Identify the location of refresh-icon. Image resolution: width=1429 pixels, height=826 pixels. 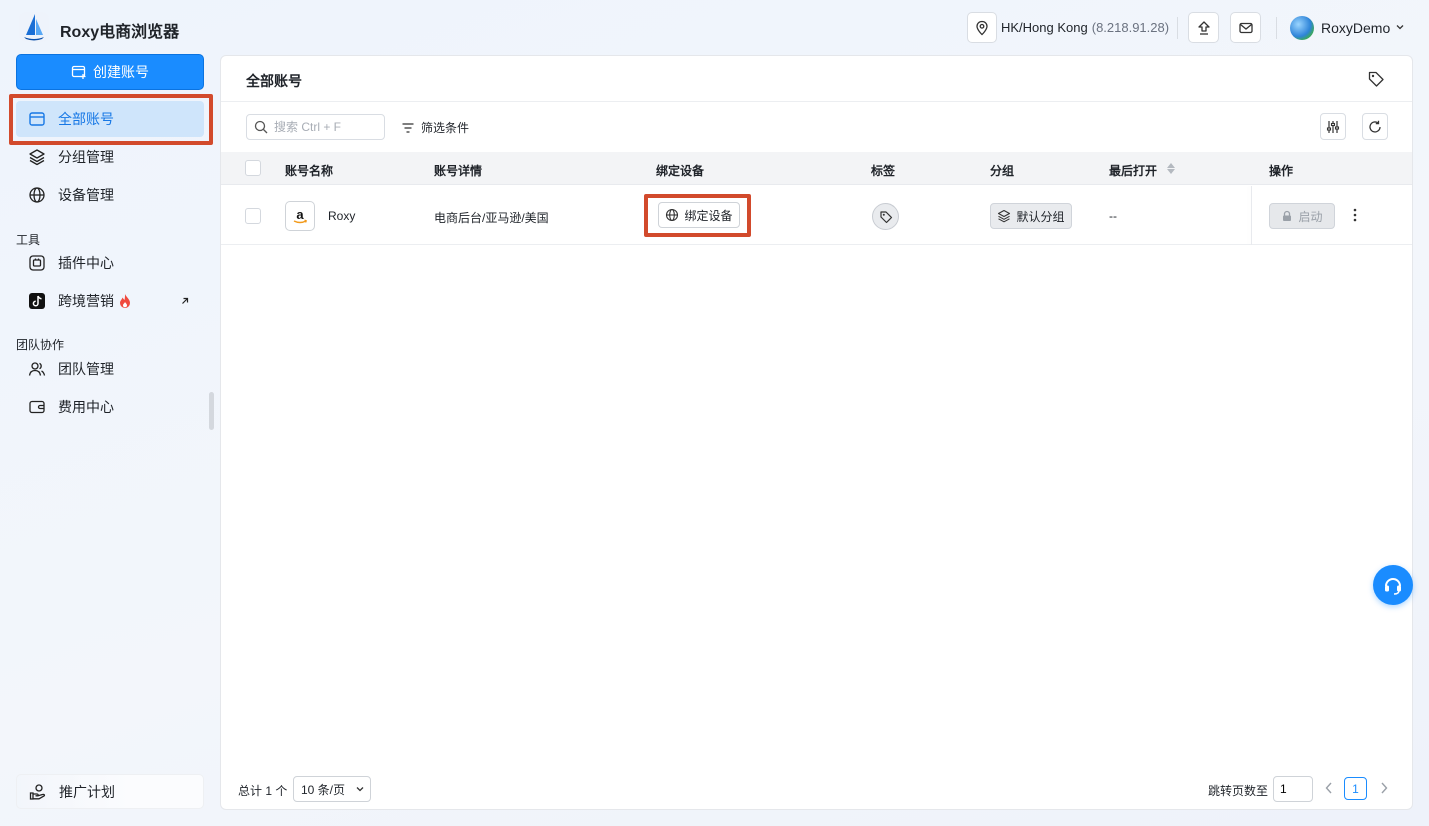
(1375, 126).